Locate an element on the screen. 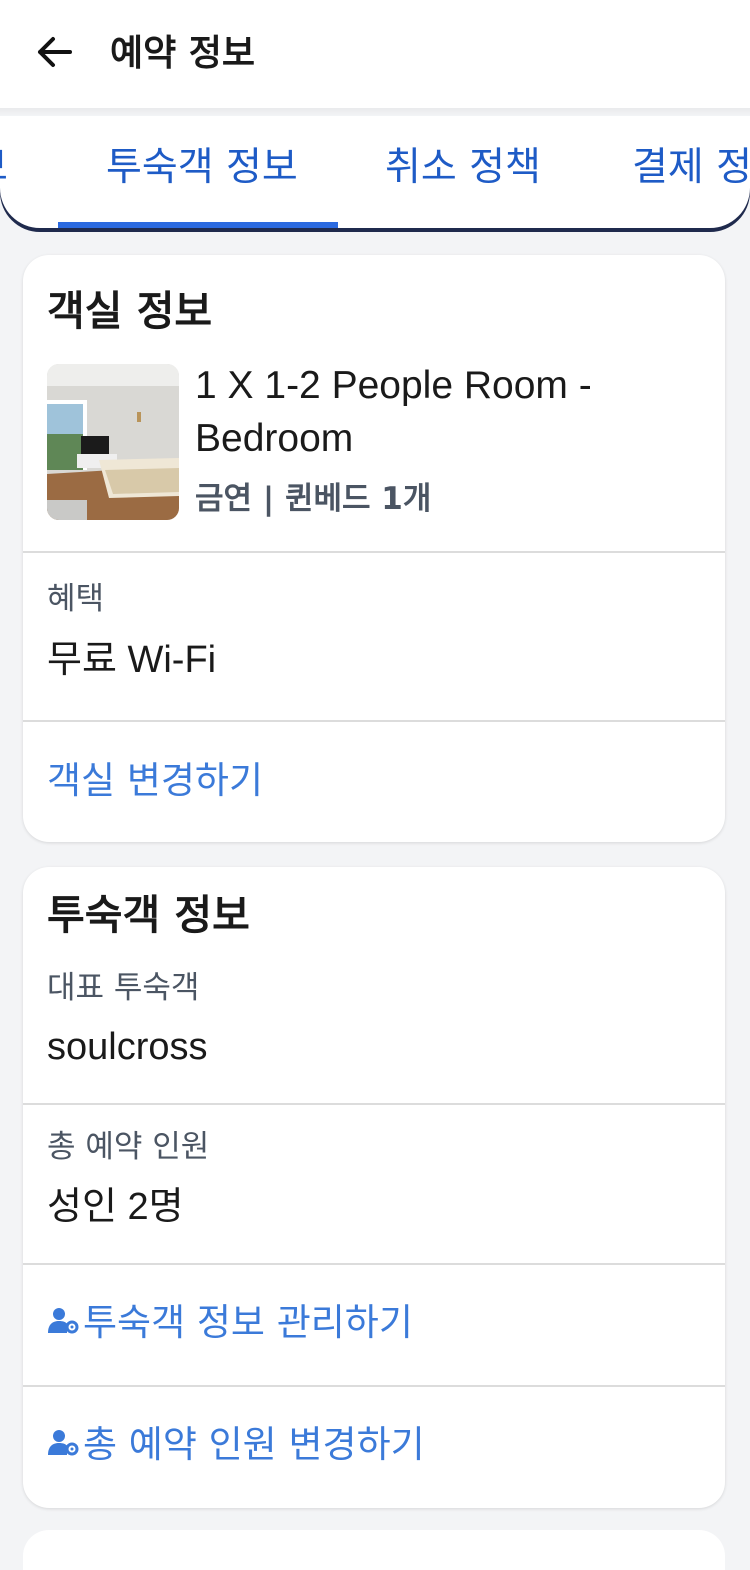  page-title: 예약 정보 is located at coordinates (183, 53).